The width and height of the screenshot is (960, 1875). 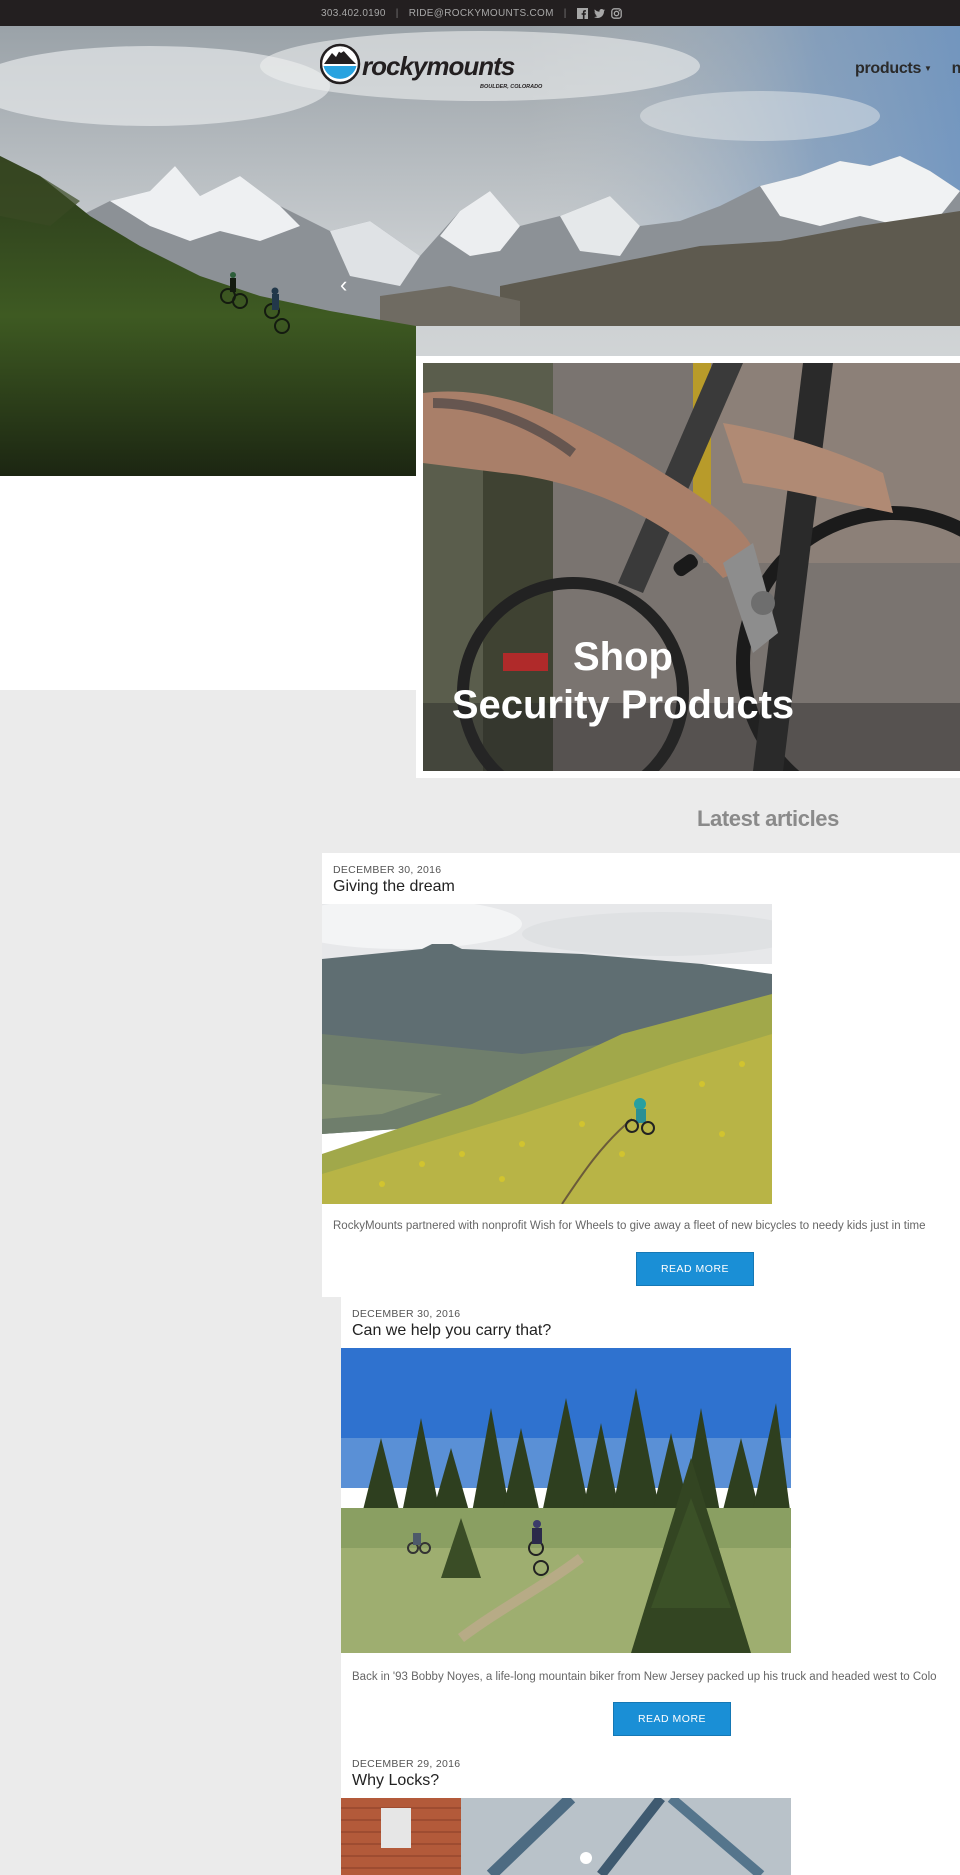 What do you see at coordinates (928, 69) in the screenshot?
I see `chevron-down-icon: ▼` at bounding box center [928, 69].